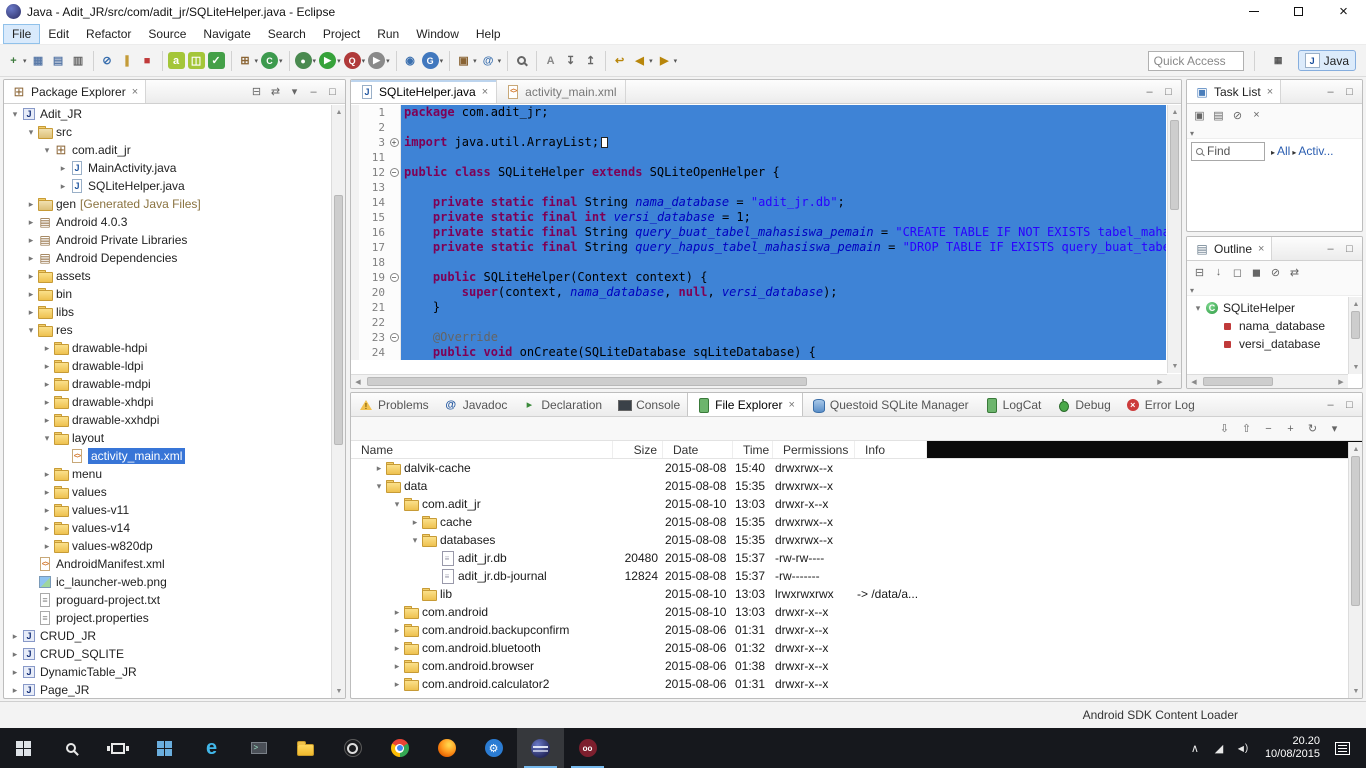 Image resolution: width=1366 pixels, height=768 pixels. I want to click on gwt-compile-button: G ▾, so click(433, 60).